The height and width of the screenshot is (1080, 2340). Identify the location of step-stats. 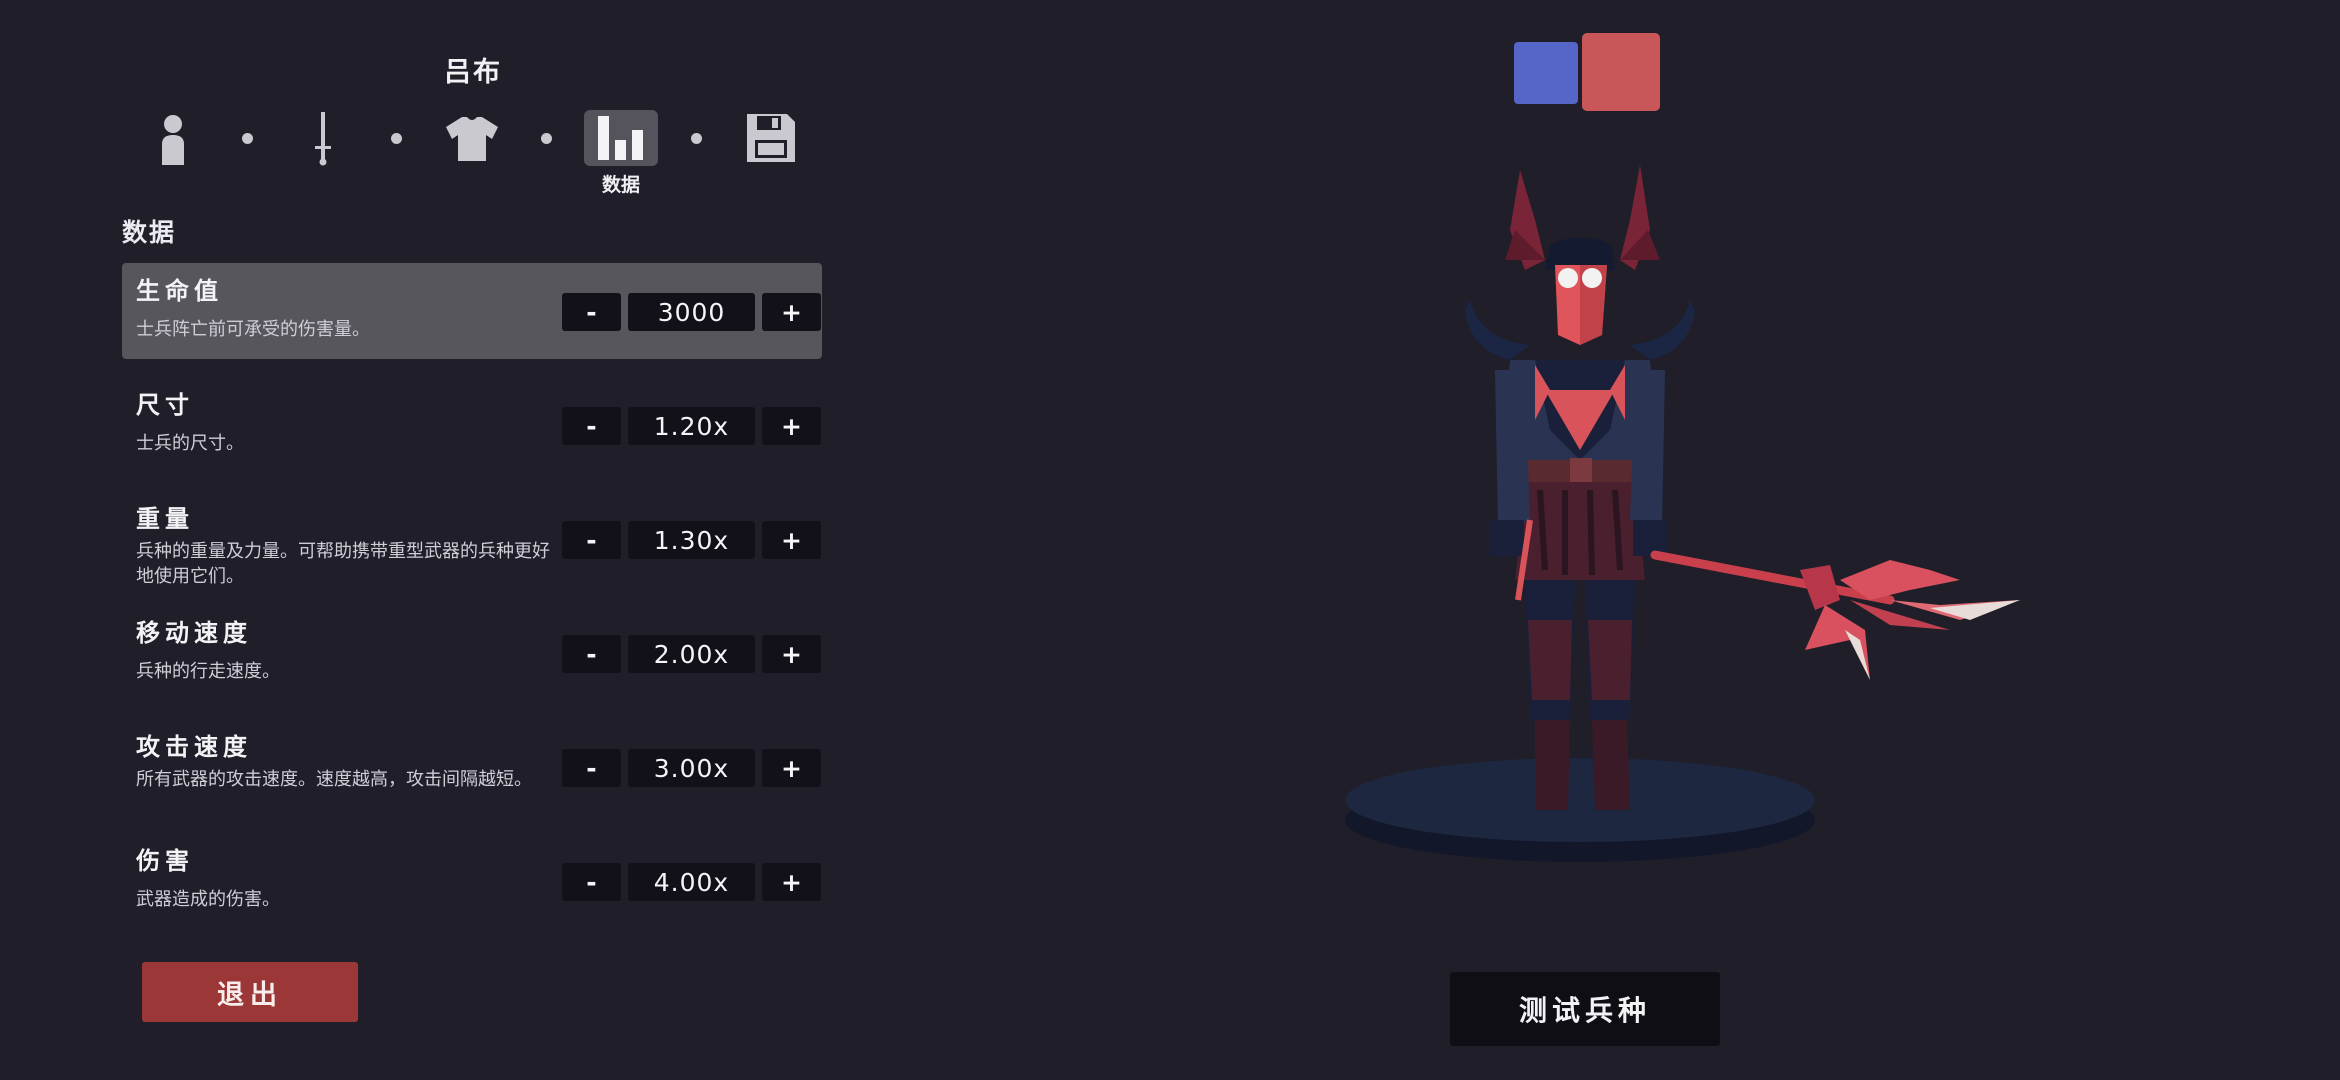
(621, 138).